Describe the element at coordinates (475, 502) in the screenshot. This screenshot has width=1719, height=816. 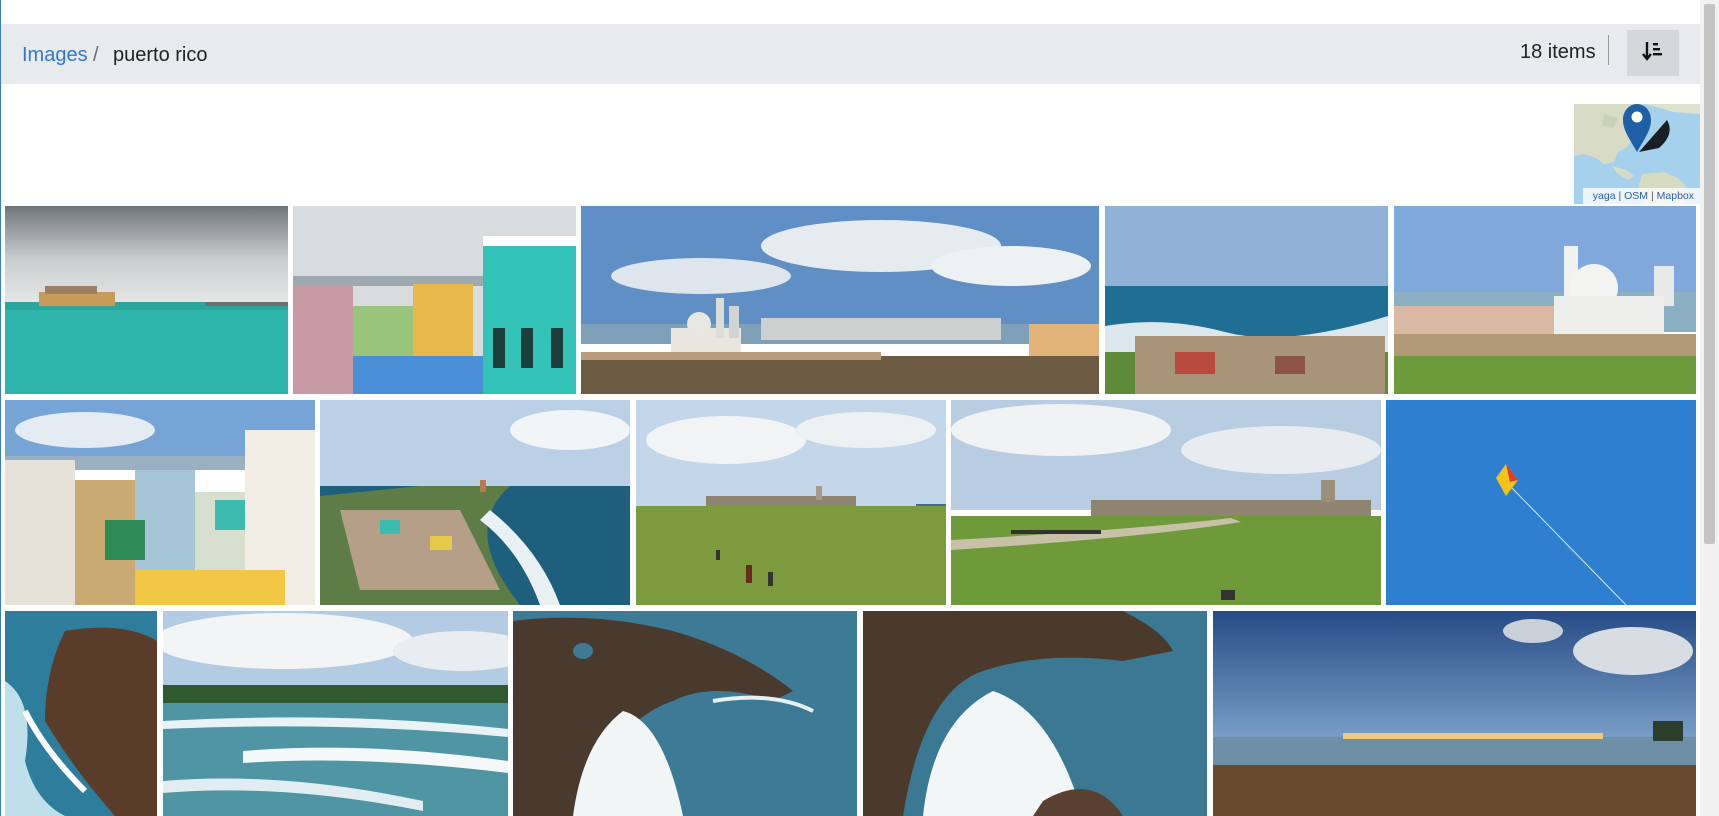
I see `photo-la-perla-coastline` at that location.